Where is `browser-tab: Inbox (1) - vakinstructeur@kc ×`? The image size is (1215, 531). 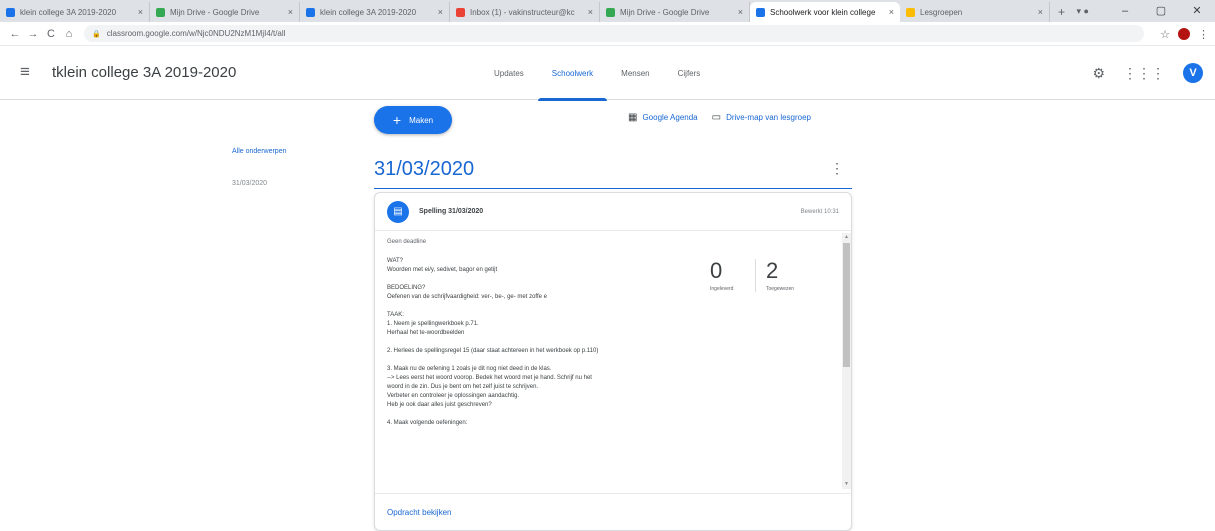
browser-tab: Inbox (1) - vakinstructeur@kc × is located at coordinates (525, 12).